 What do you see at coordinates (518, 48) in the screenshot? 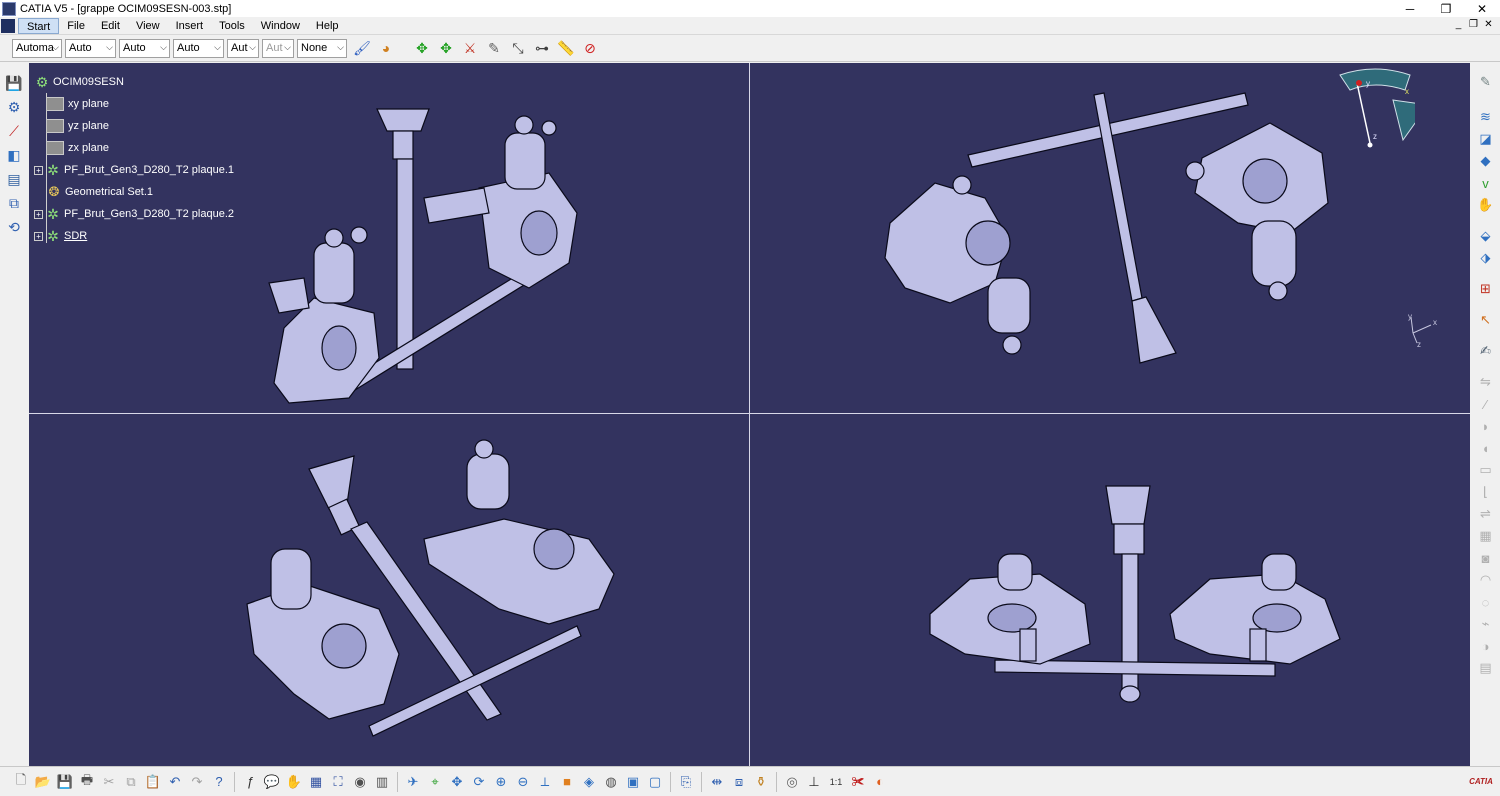
I see `split-icon: ⤡` at bounding box center [518, 48].